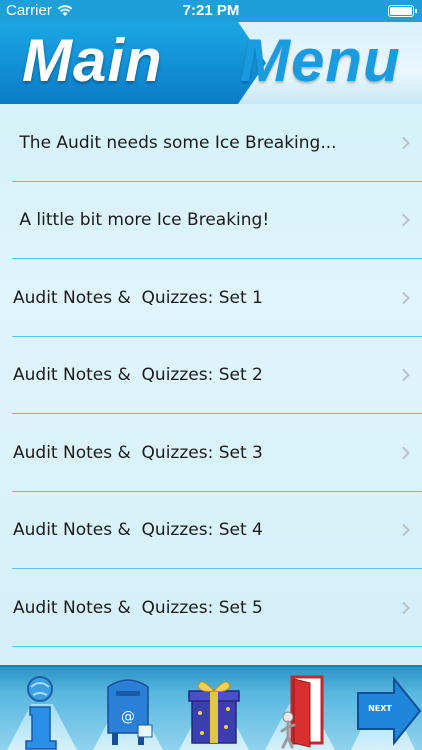  What do you see at coordinates (302, 712) in the screenshot?
I see `exit-door-icon` at bounding box center [302, 712].